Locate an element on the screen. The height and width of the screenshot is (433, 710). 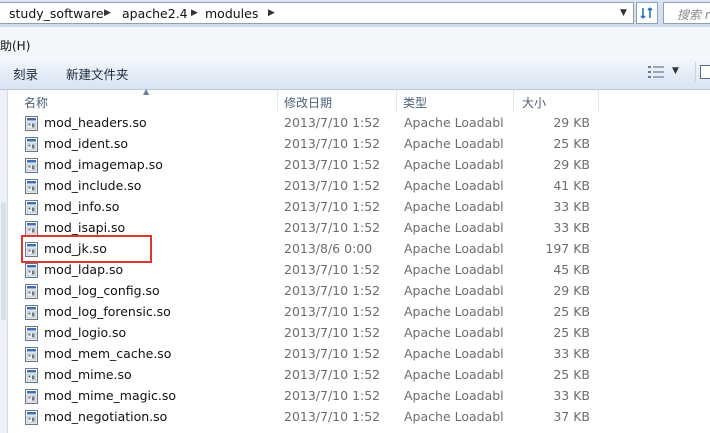
refresh-icon is located at coordinates (646, 13).